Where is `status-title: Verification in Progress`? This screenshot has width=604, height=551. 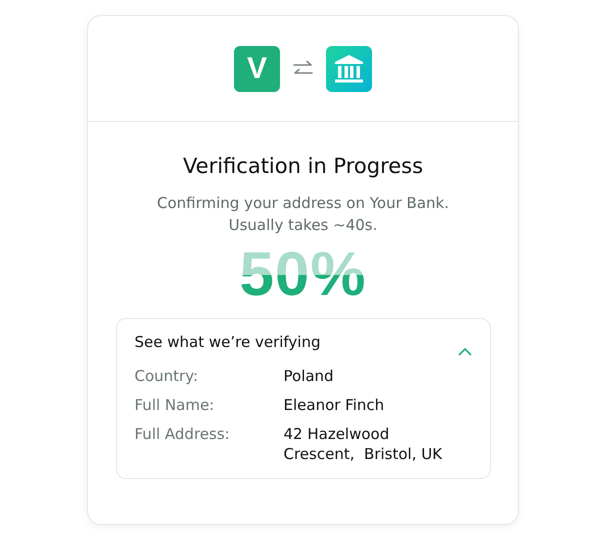 status-title: Verification in Progress is located at coordinates (303, 166).